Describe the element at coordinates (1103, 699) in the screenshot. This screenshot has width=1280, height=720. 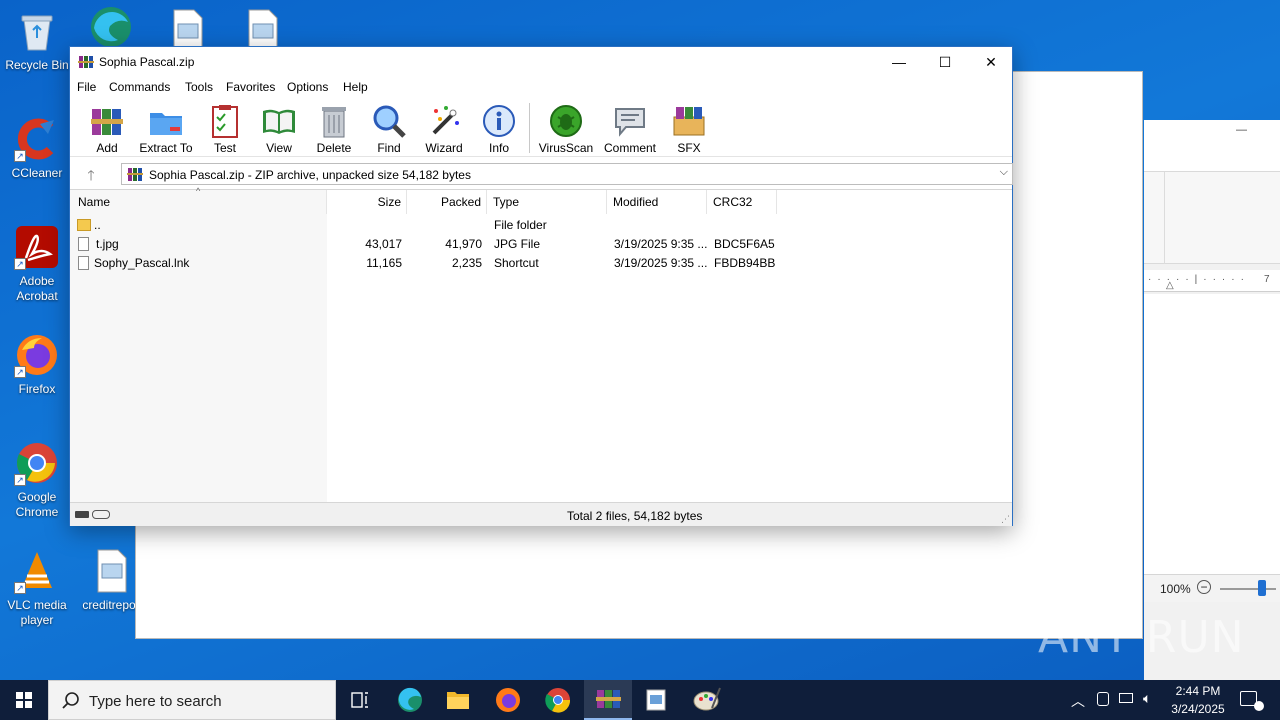
I see `device-icon` at that location.